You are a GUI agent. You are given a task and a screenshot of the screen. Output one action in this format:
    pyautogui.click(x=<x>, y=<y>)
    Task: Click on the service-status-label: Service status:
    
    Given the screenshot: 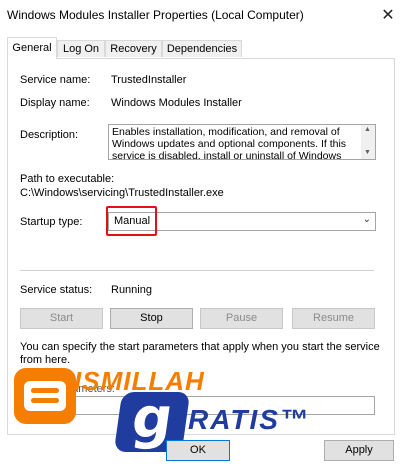 What is the action you would take?
    pyautogui.click(x=56, y=290)
    